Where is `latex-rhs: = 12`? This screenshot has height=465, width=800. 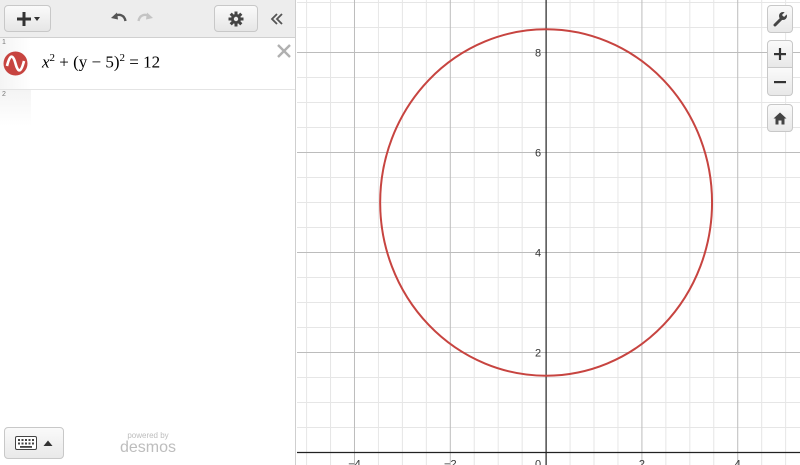 latex-rhs: = 12 is located at coordinates (143, 62).